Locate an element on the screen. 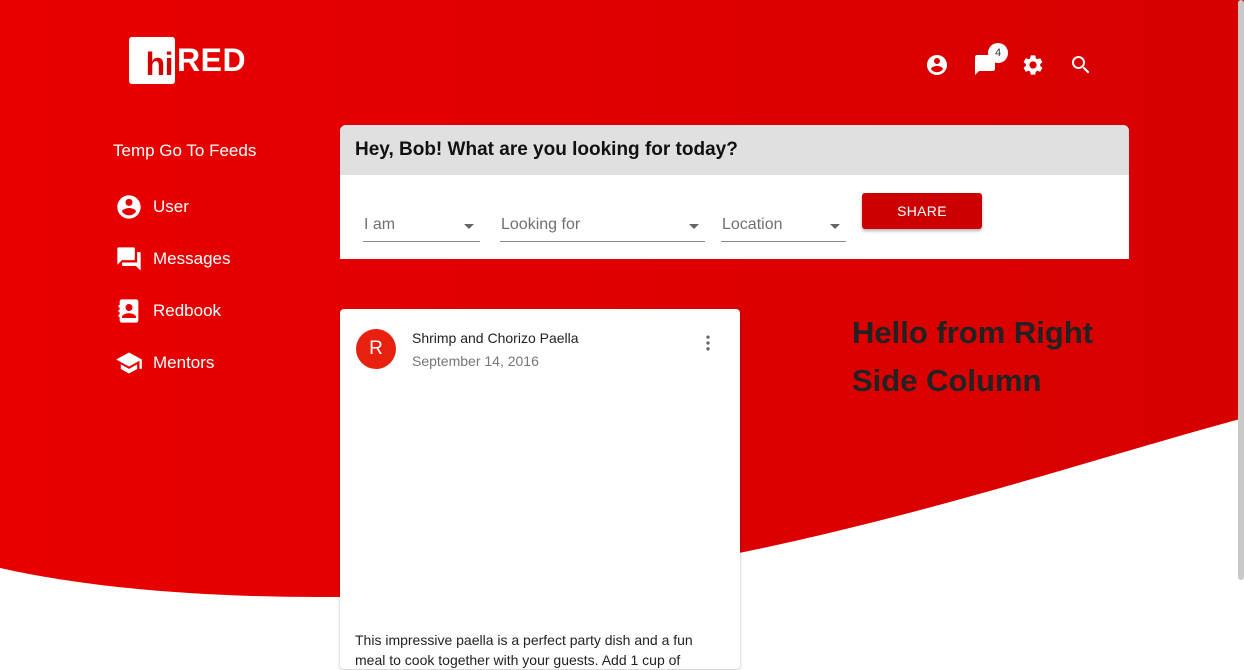 The width and height of the screenshot is (1244, 670). right-column-heading: Hello from Right Side Column is located at coordinates (973, 356).